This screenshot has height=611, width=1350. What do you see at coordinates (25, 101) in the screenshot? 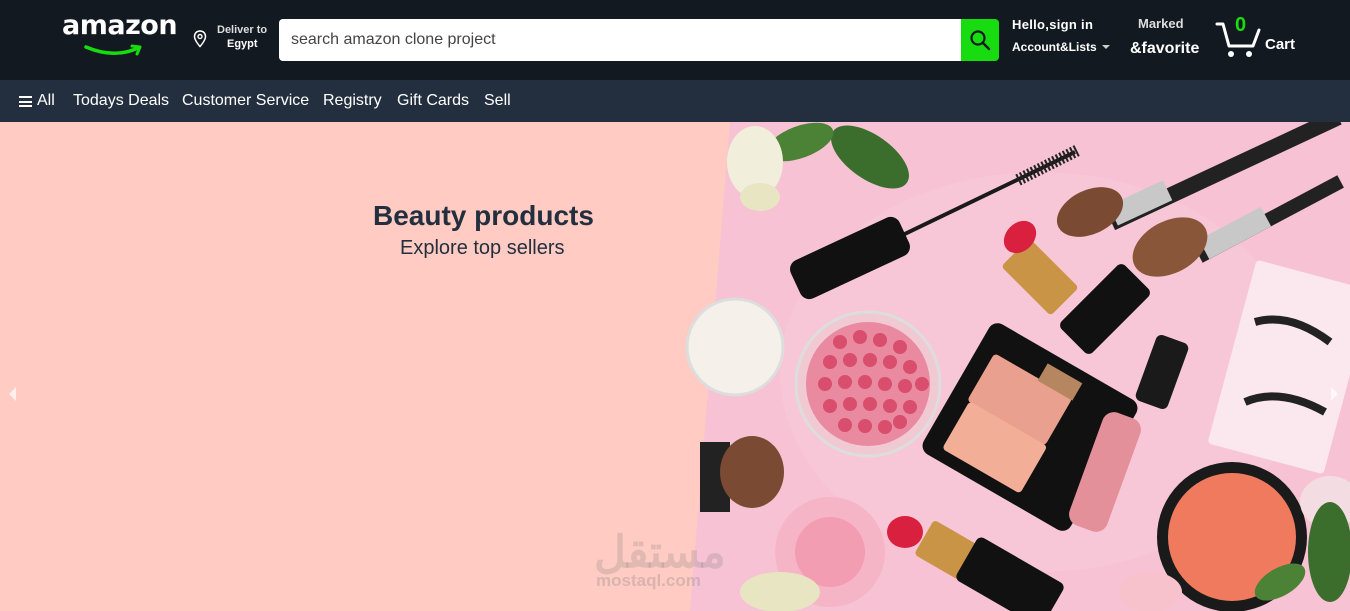
I see `hamburger-icon` at bounding box center [25, 101].